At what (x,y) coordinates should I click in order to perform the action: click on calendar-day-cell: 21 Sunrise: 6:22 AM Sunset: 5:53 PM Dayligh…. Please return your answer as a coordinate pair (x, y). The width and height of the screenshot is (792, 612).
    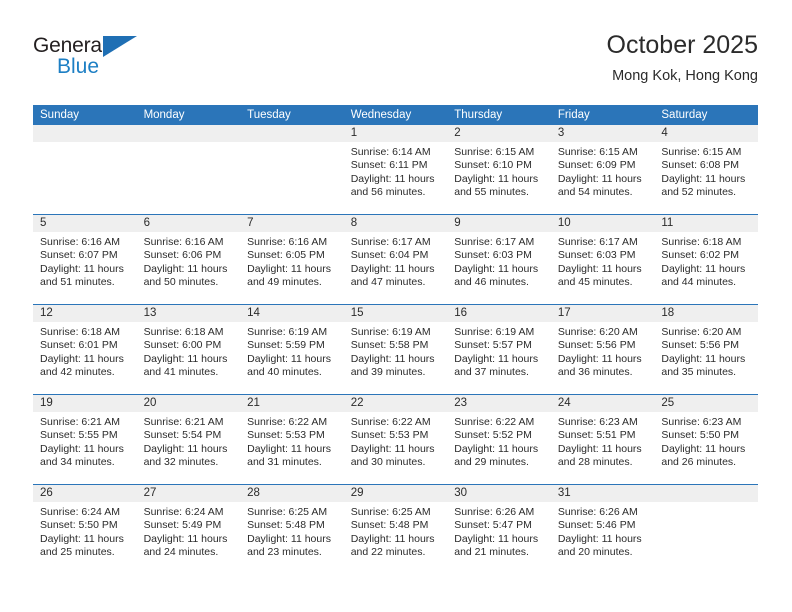
    Looking at the image, I should click on (292, 439).